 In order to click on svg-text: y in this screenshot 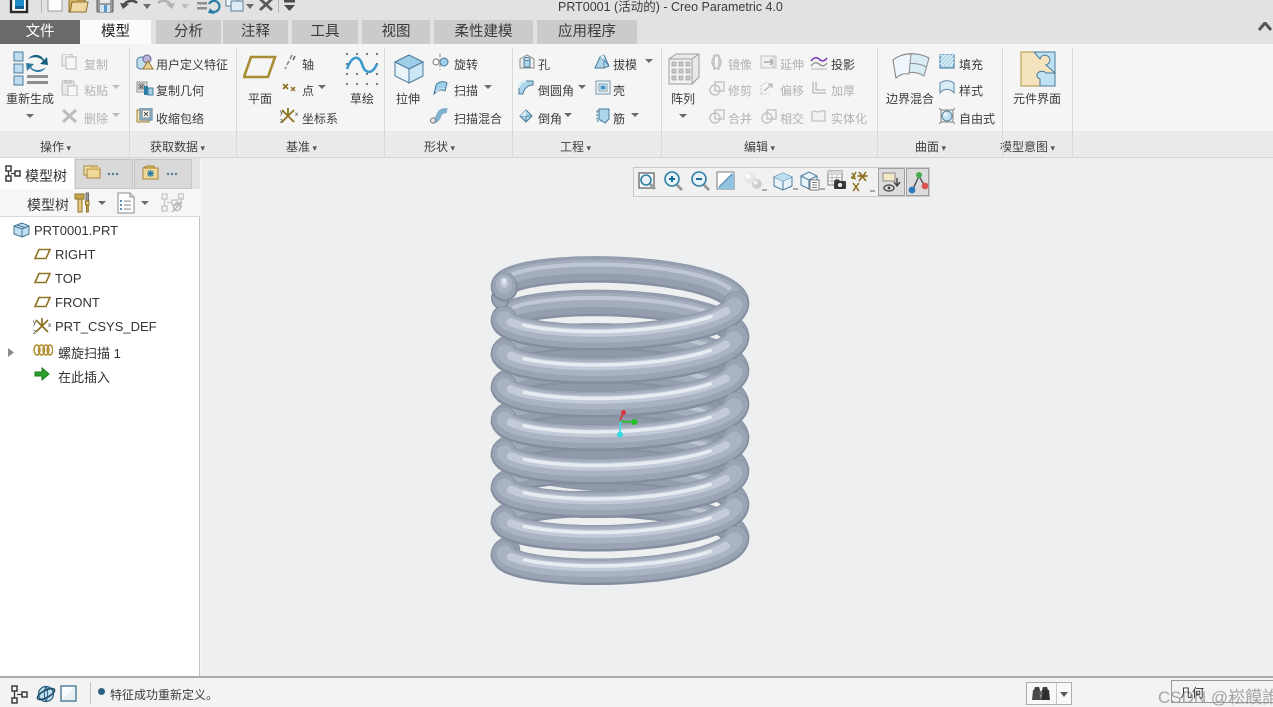, I will do `click(281, 113)`.